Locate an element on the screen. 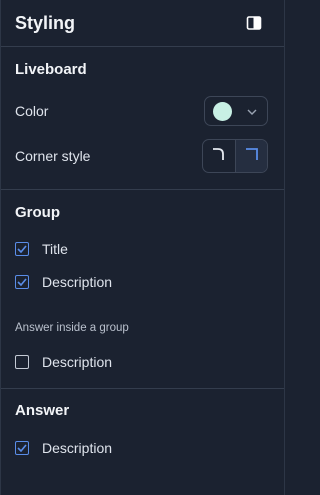 Image resolution: width=320 pixels, height=495 pixels. color-picker-dropdown is located at coordinates (236, 111).